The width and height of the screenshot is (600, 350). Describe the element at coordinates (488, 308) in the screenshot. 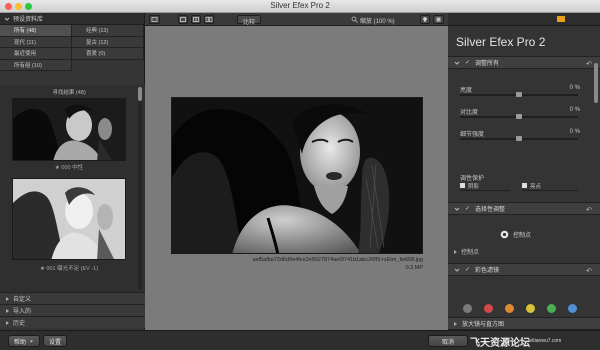

I see `color-filter-red` at that location.